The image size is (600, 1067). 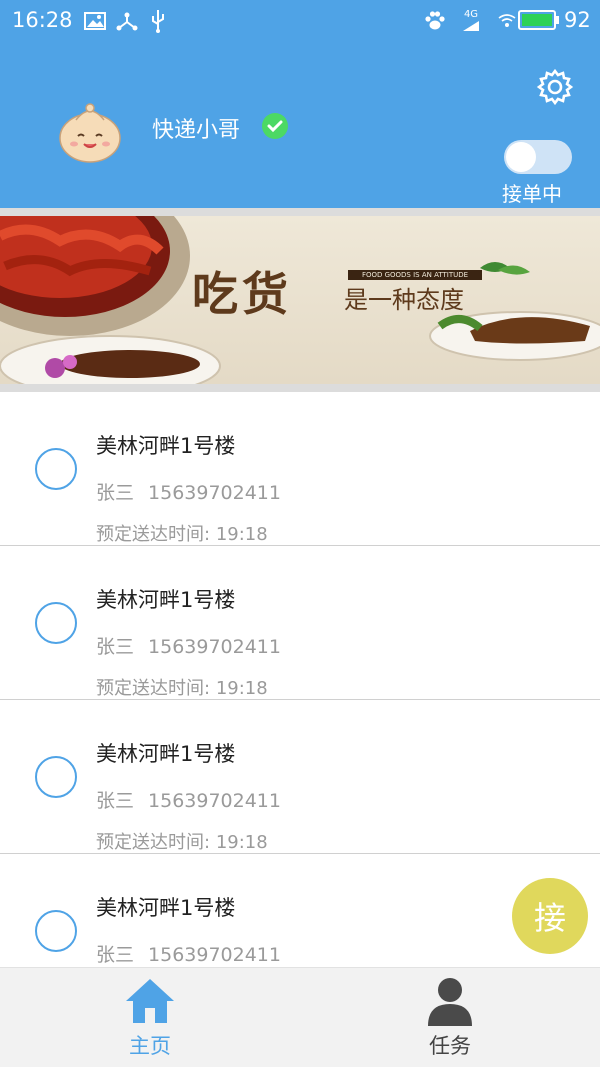 I want to click on toggle-knob, so click(x=521, y=157).